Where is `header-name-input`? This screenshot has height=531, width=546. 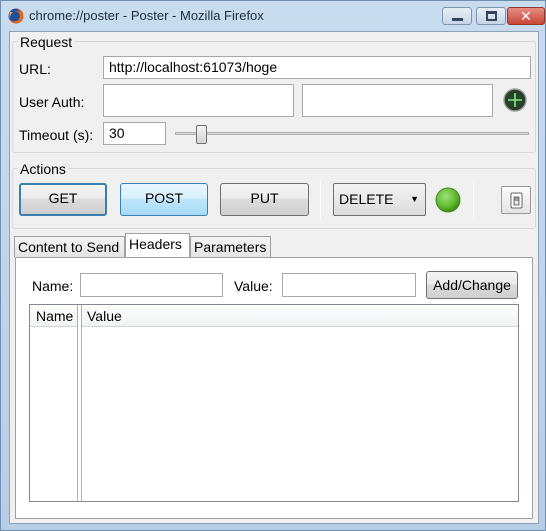
header-name-input is located at coordinates (151, 285).